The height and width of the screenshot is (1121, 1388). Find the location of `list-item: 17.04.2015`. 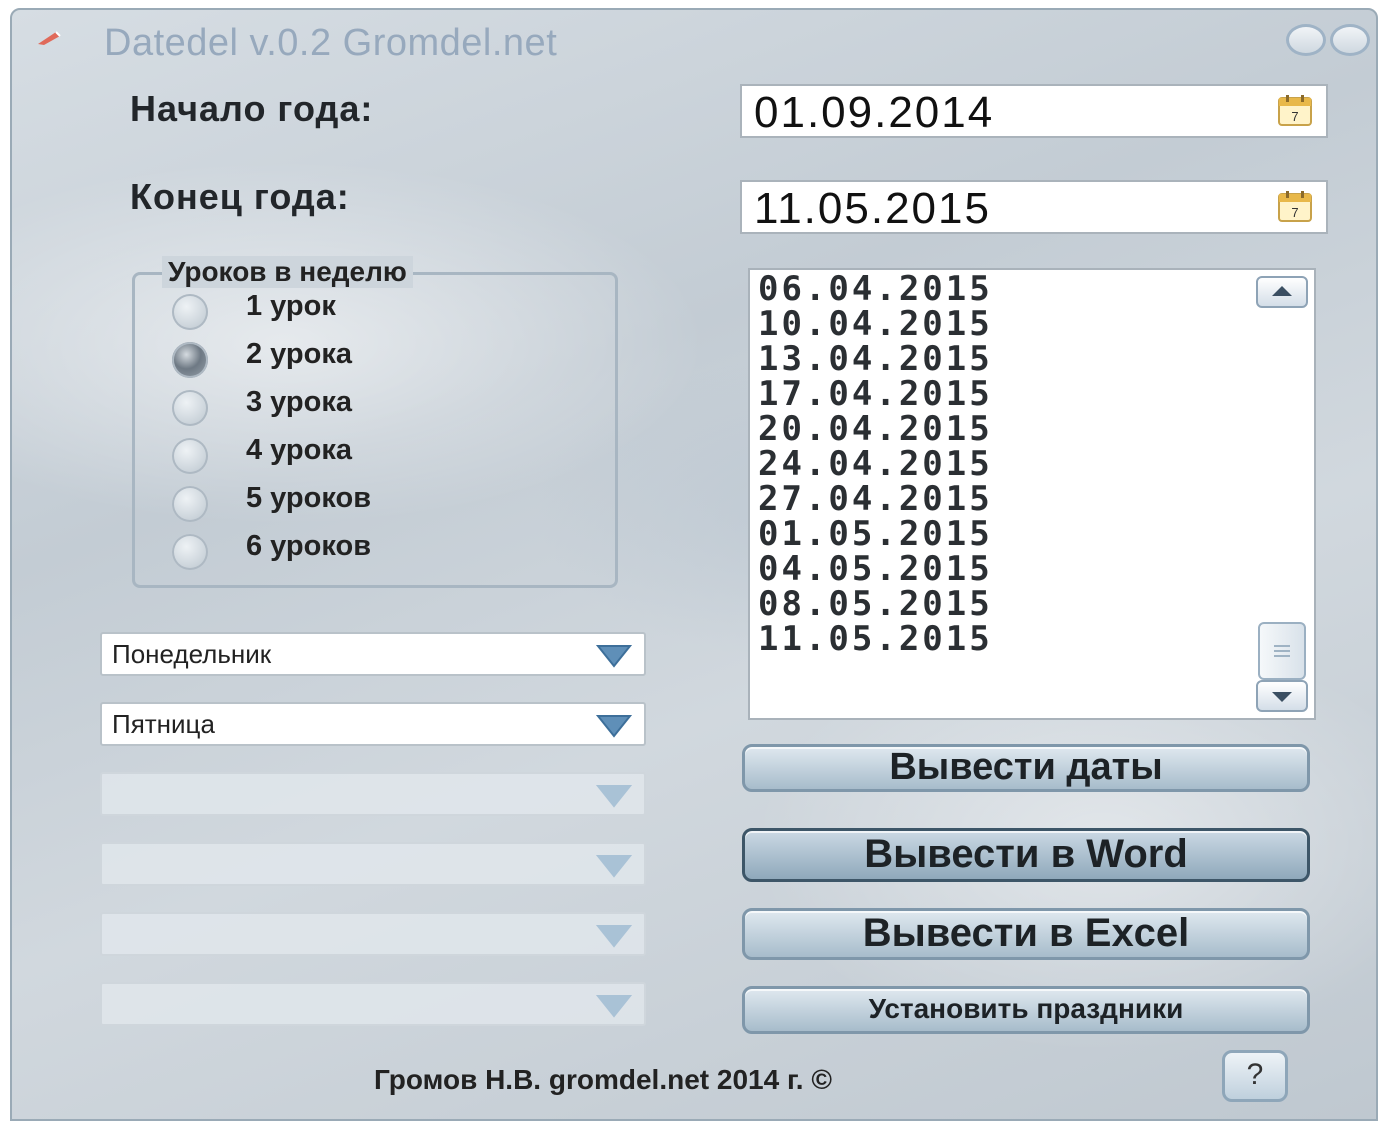

list-item: 17.04.2015 is located at coordinates (875, 394).